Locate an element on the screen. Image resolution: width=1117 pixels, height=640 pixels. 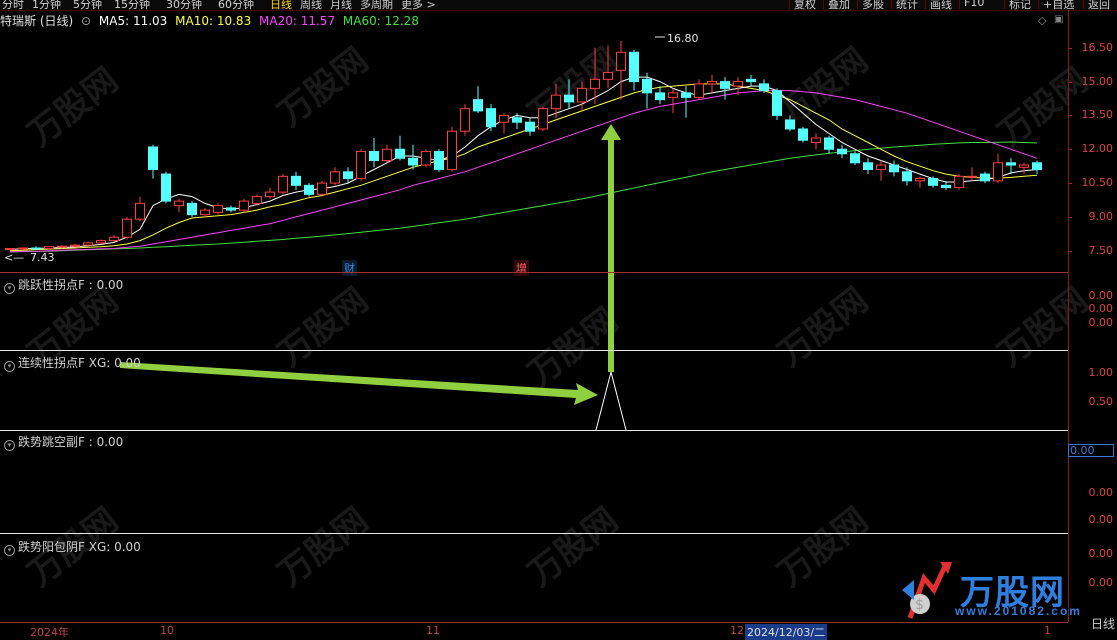
panel-4-tick-1: 0.00 is located at coordinates (1101, 553).